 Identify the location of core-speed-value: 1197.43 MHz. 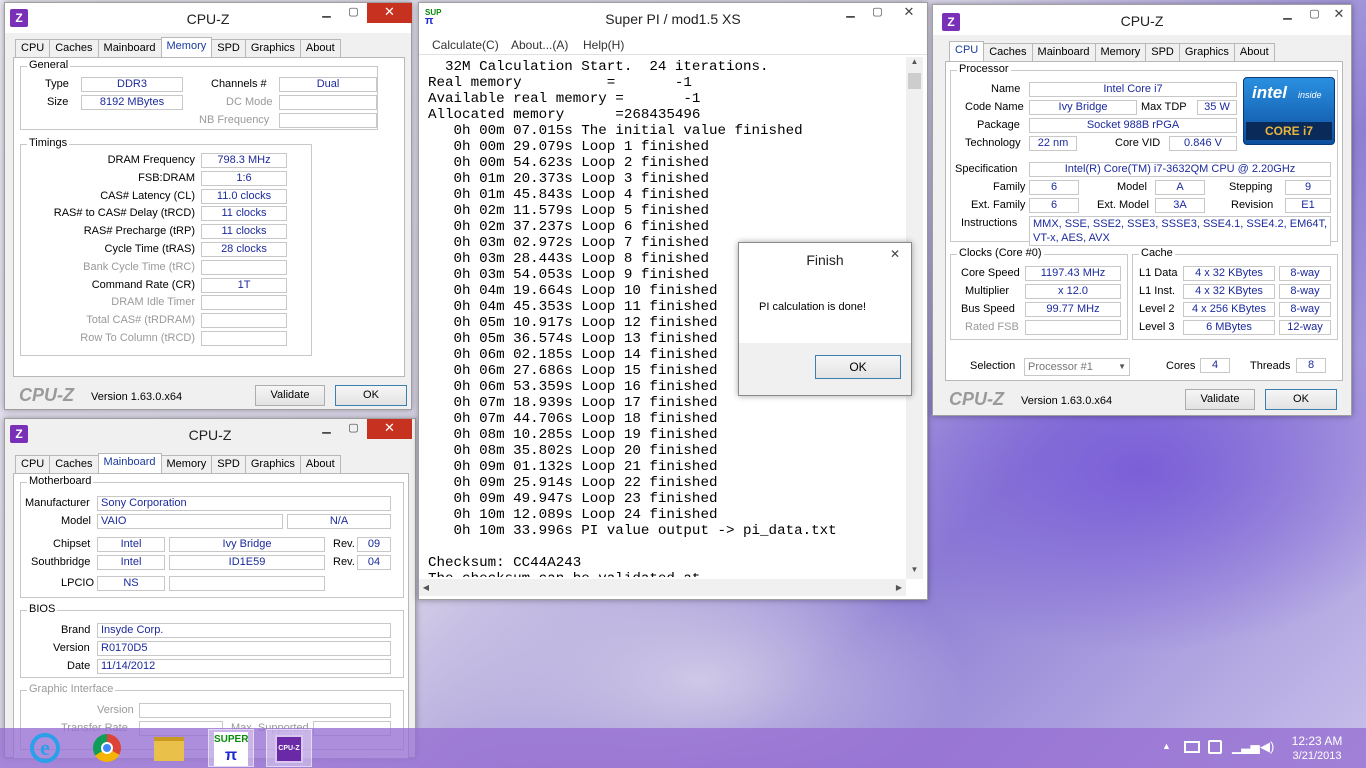
(1073, 273).